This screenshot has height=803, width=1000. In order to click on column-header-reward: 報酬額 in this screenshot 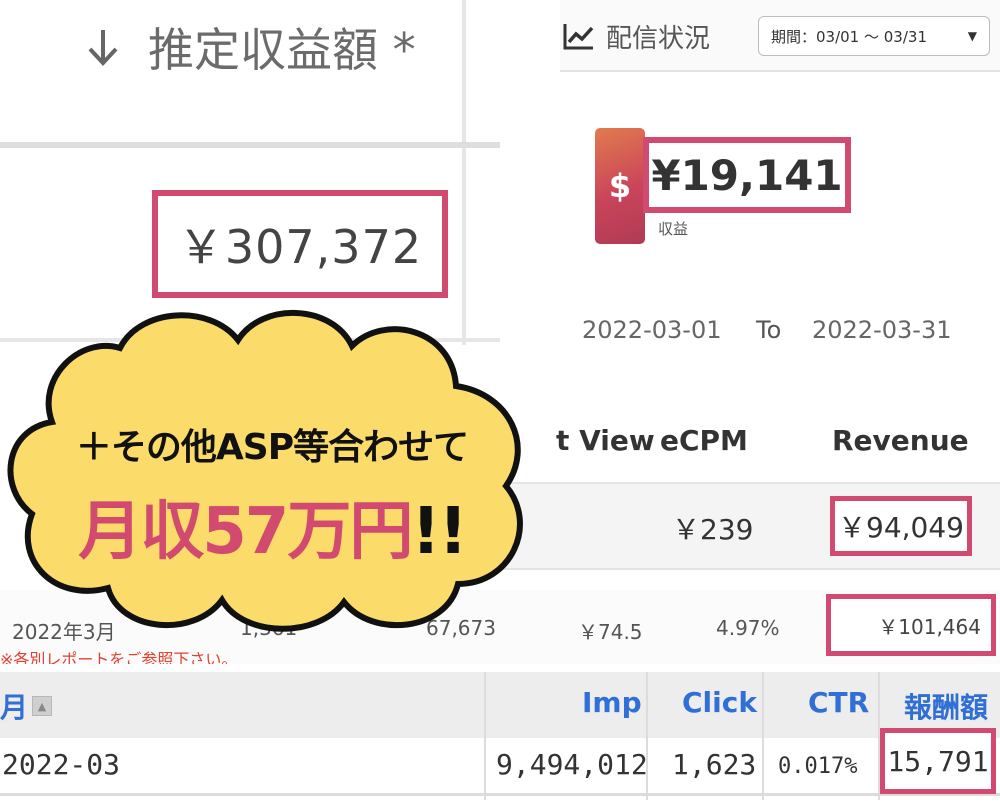, I will do `click(946, 706)`.